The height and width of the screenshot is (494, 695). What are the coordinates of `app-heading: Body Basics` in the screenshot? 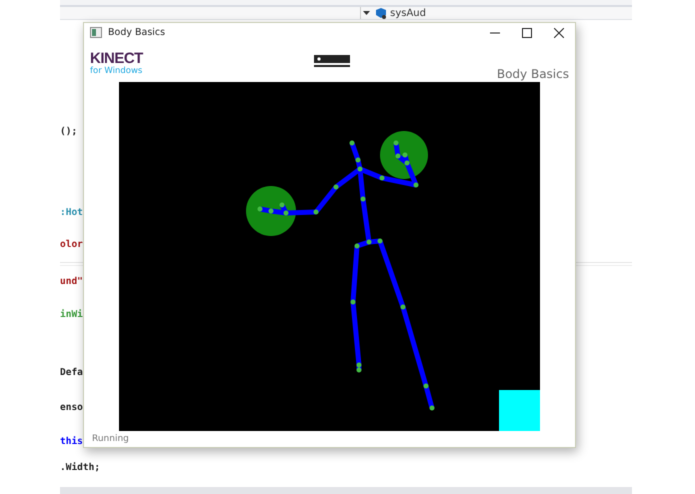 It's located at (532, 74).